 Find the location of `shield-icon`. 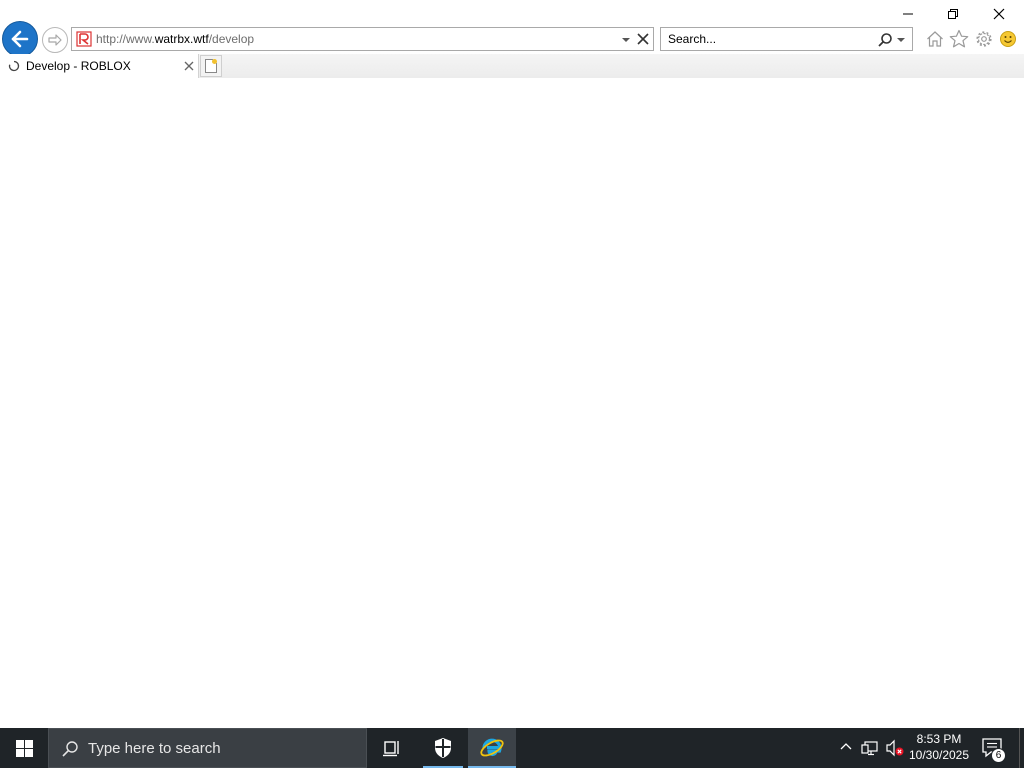

shield-icon is located at coordinates (443, 748).